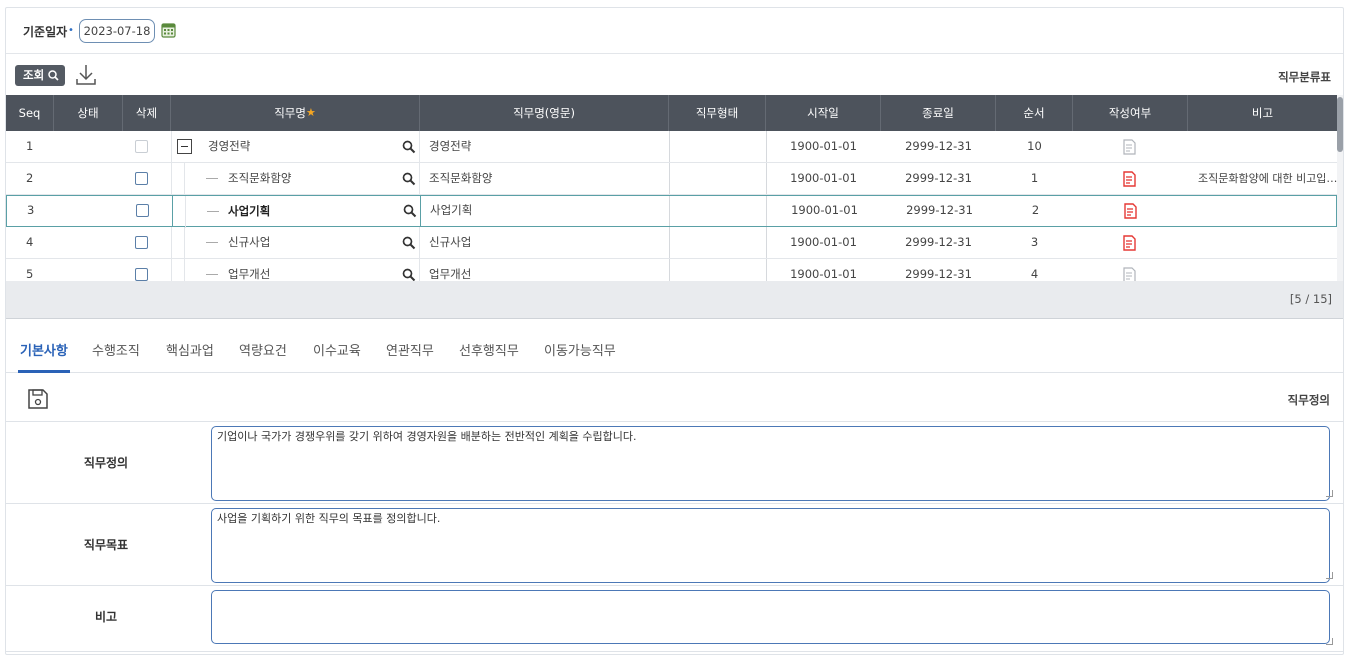 The image size is (1348, 656). Describe the element at coordinates (1340, 188) in the screenshot. I see `grid-scrollbar` at that location.